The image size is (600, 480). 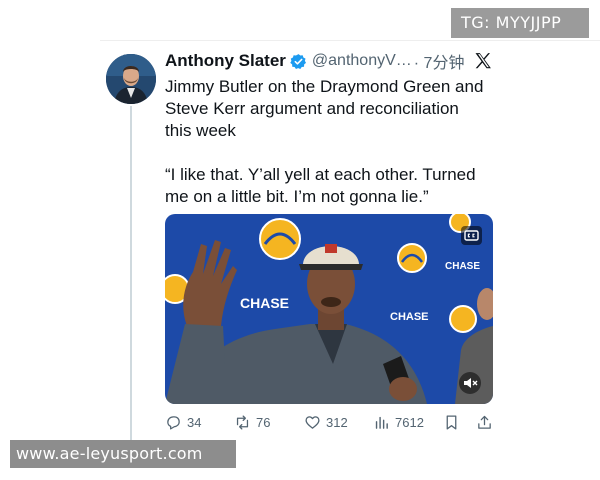 I want to click on mute-icon-glyph, so click(x=471, y=383).